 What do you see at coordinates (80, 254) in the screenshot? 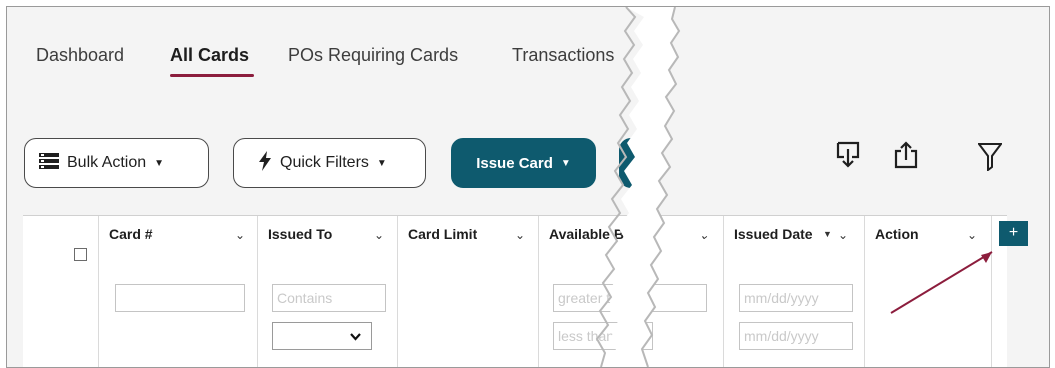
I see `select-all-checkbox` at bounding box center [80, 254].